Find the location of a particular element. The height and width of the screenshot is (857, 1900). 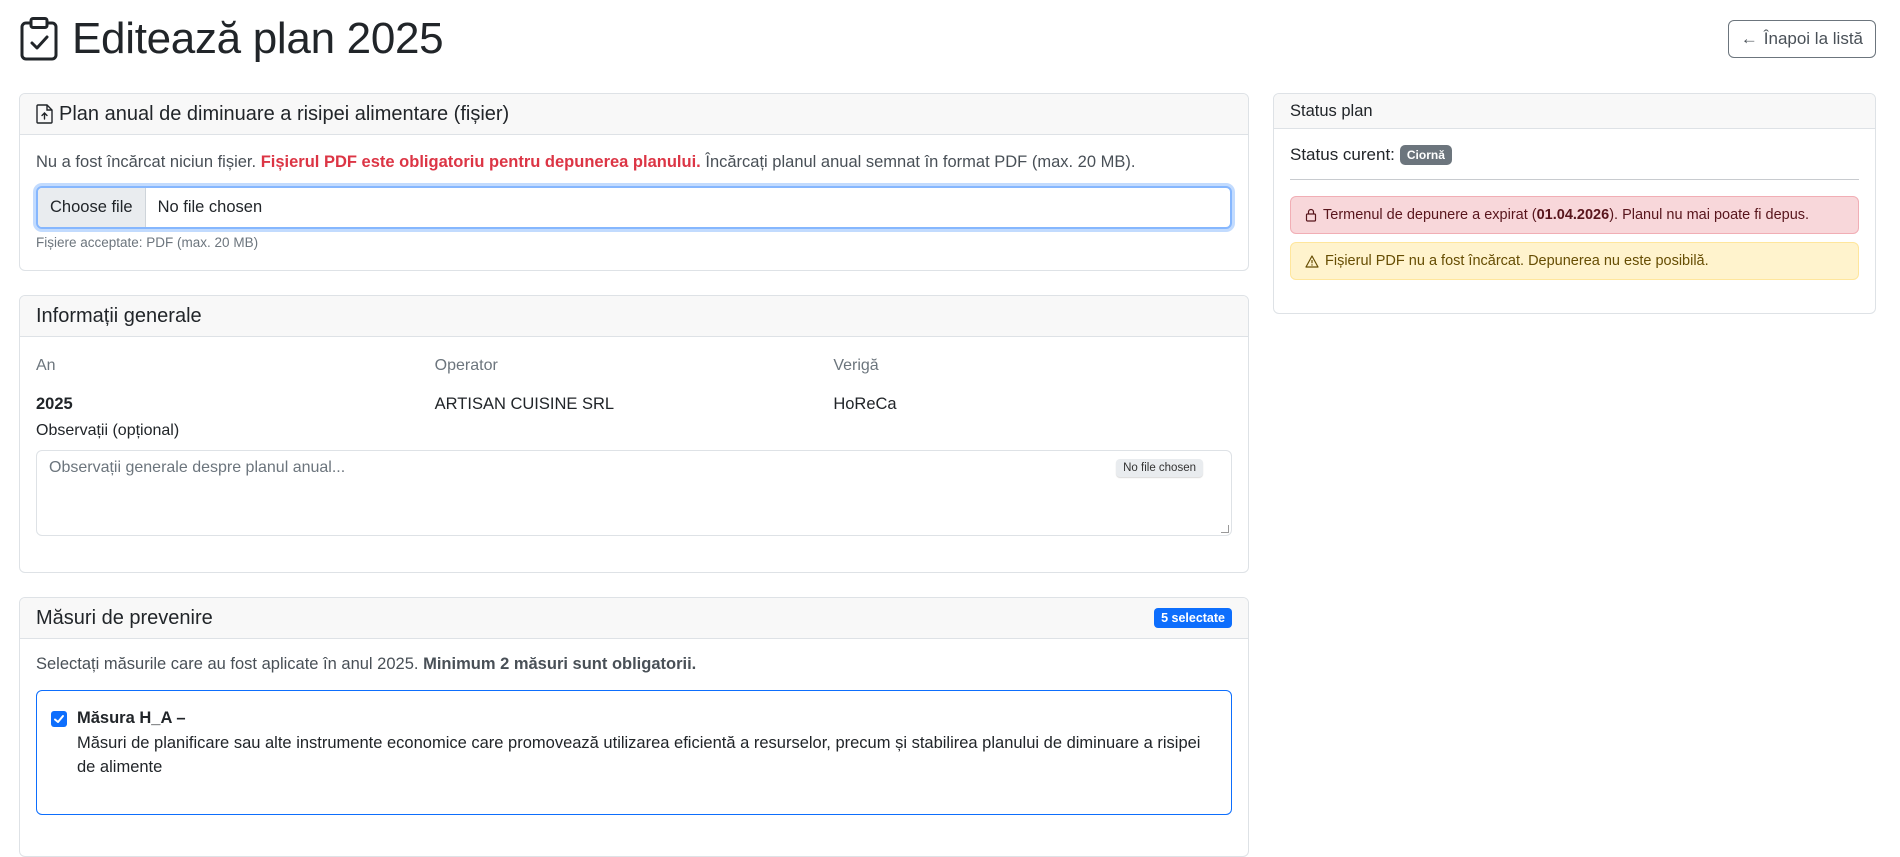

deadline-date: 01.04.2026 is located at coordinates (1573, 215).